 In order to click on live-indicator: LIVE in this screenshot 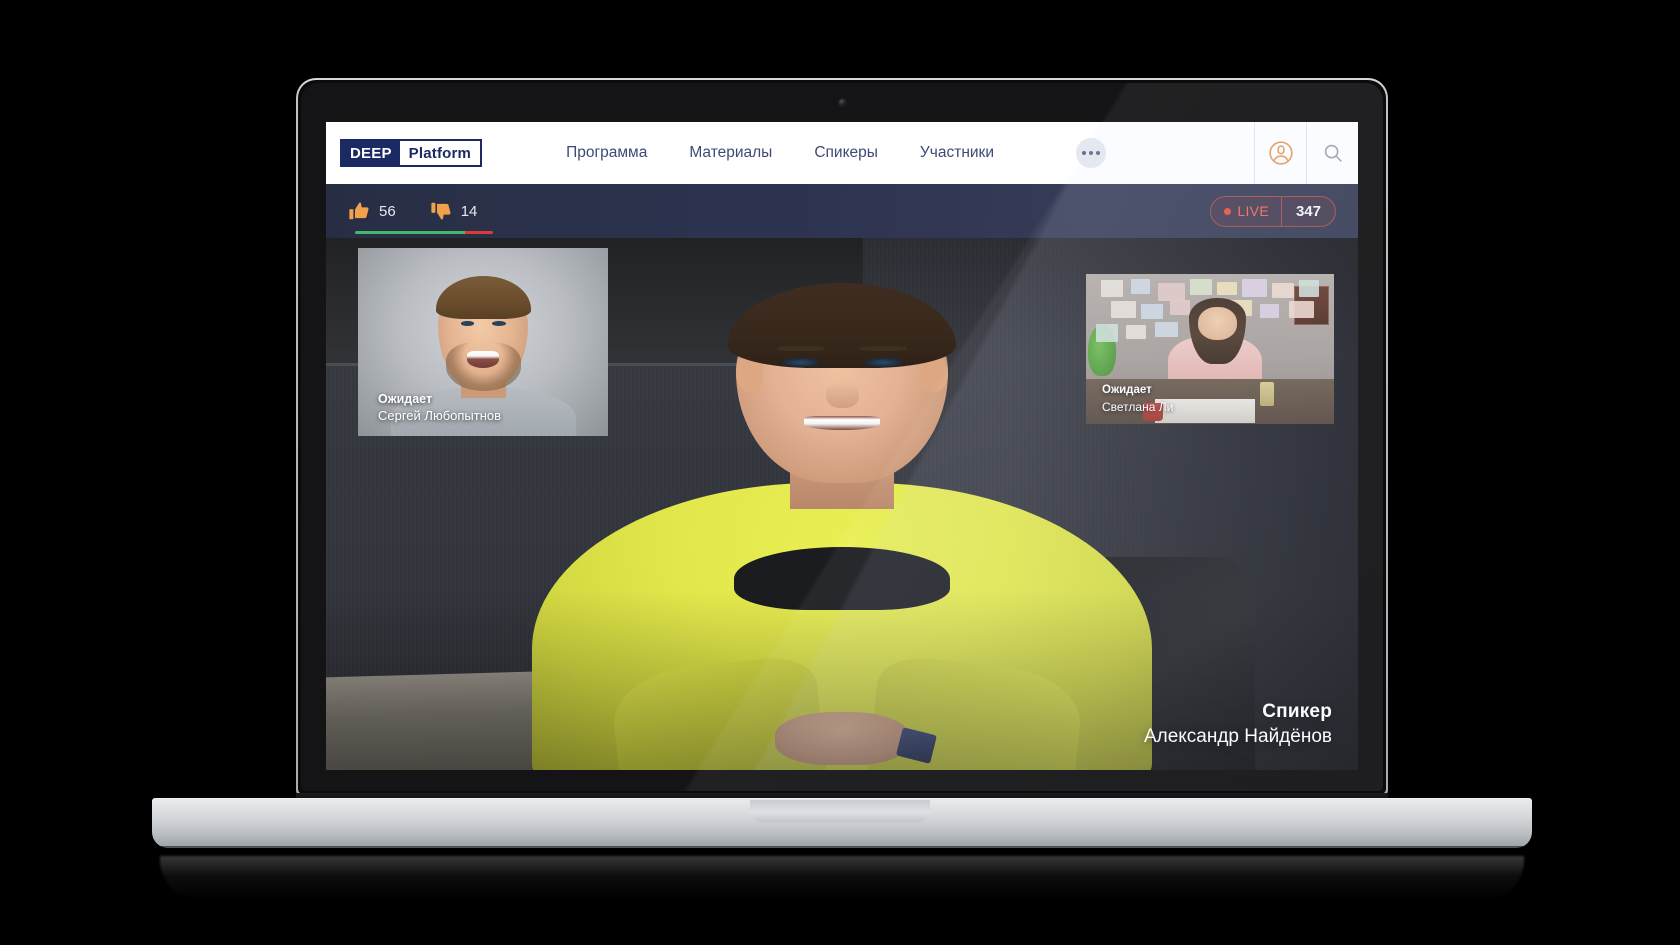, I will do `click(1246, 211)`.